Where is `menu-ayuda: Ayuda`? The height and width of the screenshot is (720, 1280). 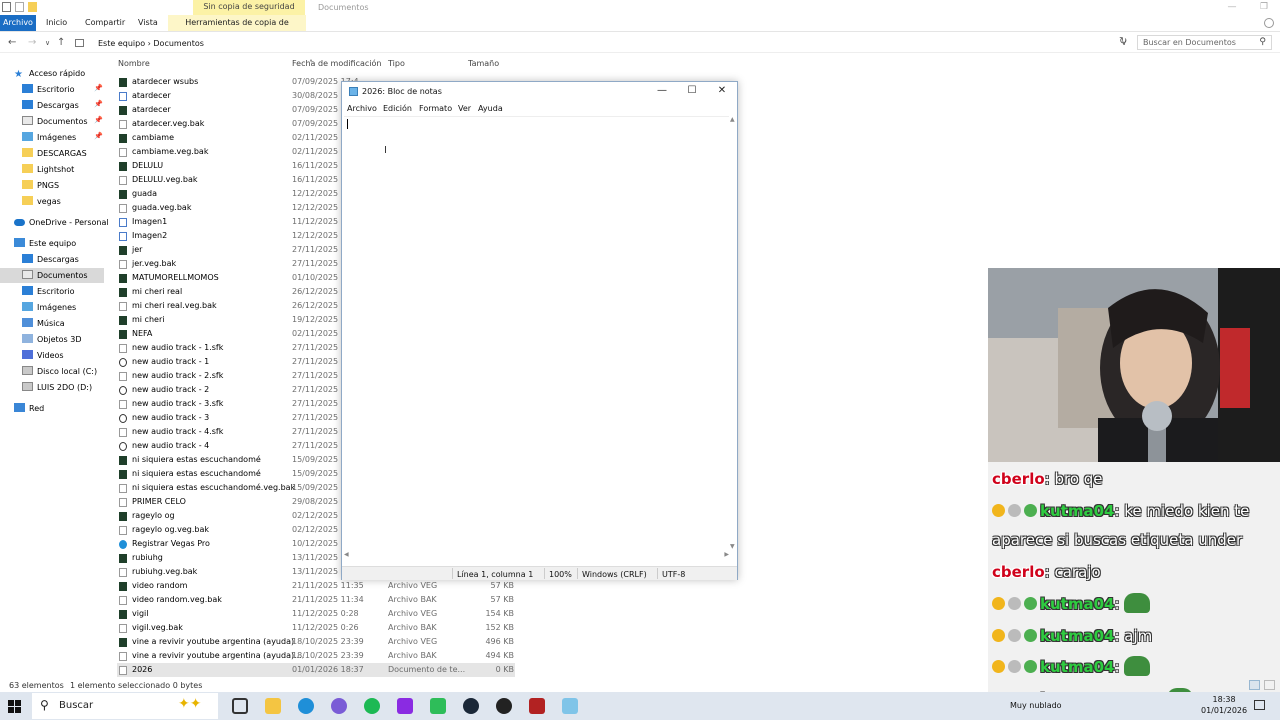
menu-ayuda: Ayuda is located at coordinates (490, 108).